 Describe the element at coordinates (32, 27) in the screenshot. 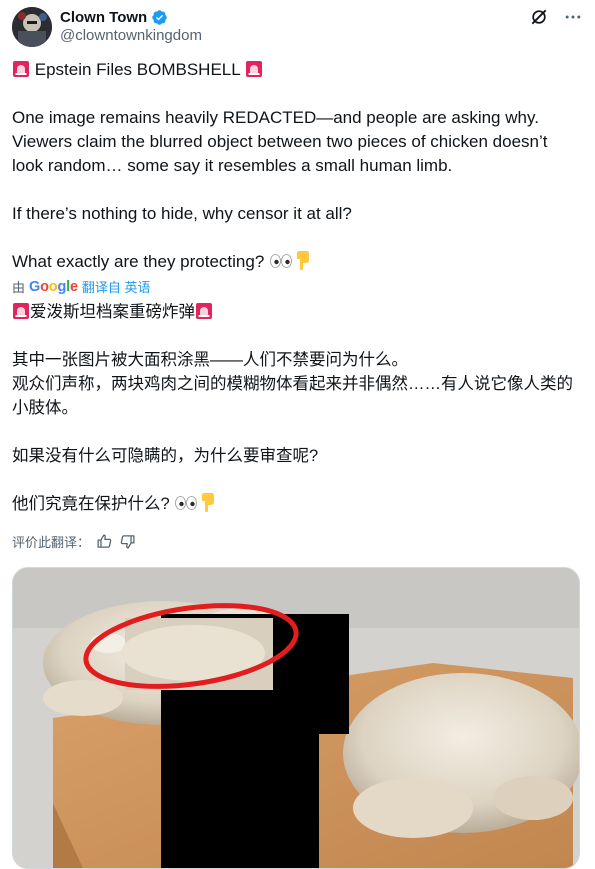

I see `avatar` at that location.